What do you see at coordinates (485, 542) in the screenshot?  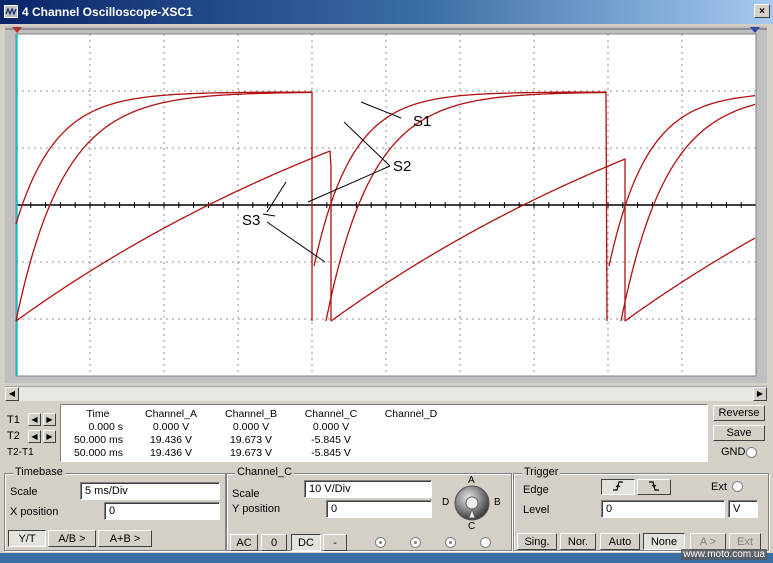 I see `channel-d-terminal` at bounding box center [485, 542].